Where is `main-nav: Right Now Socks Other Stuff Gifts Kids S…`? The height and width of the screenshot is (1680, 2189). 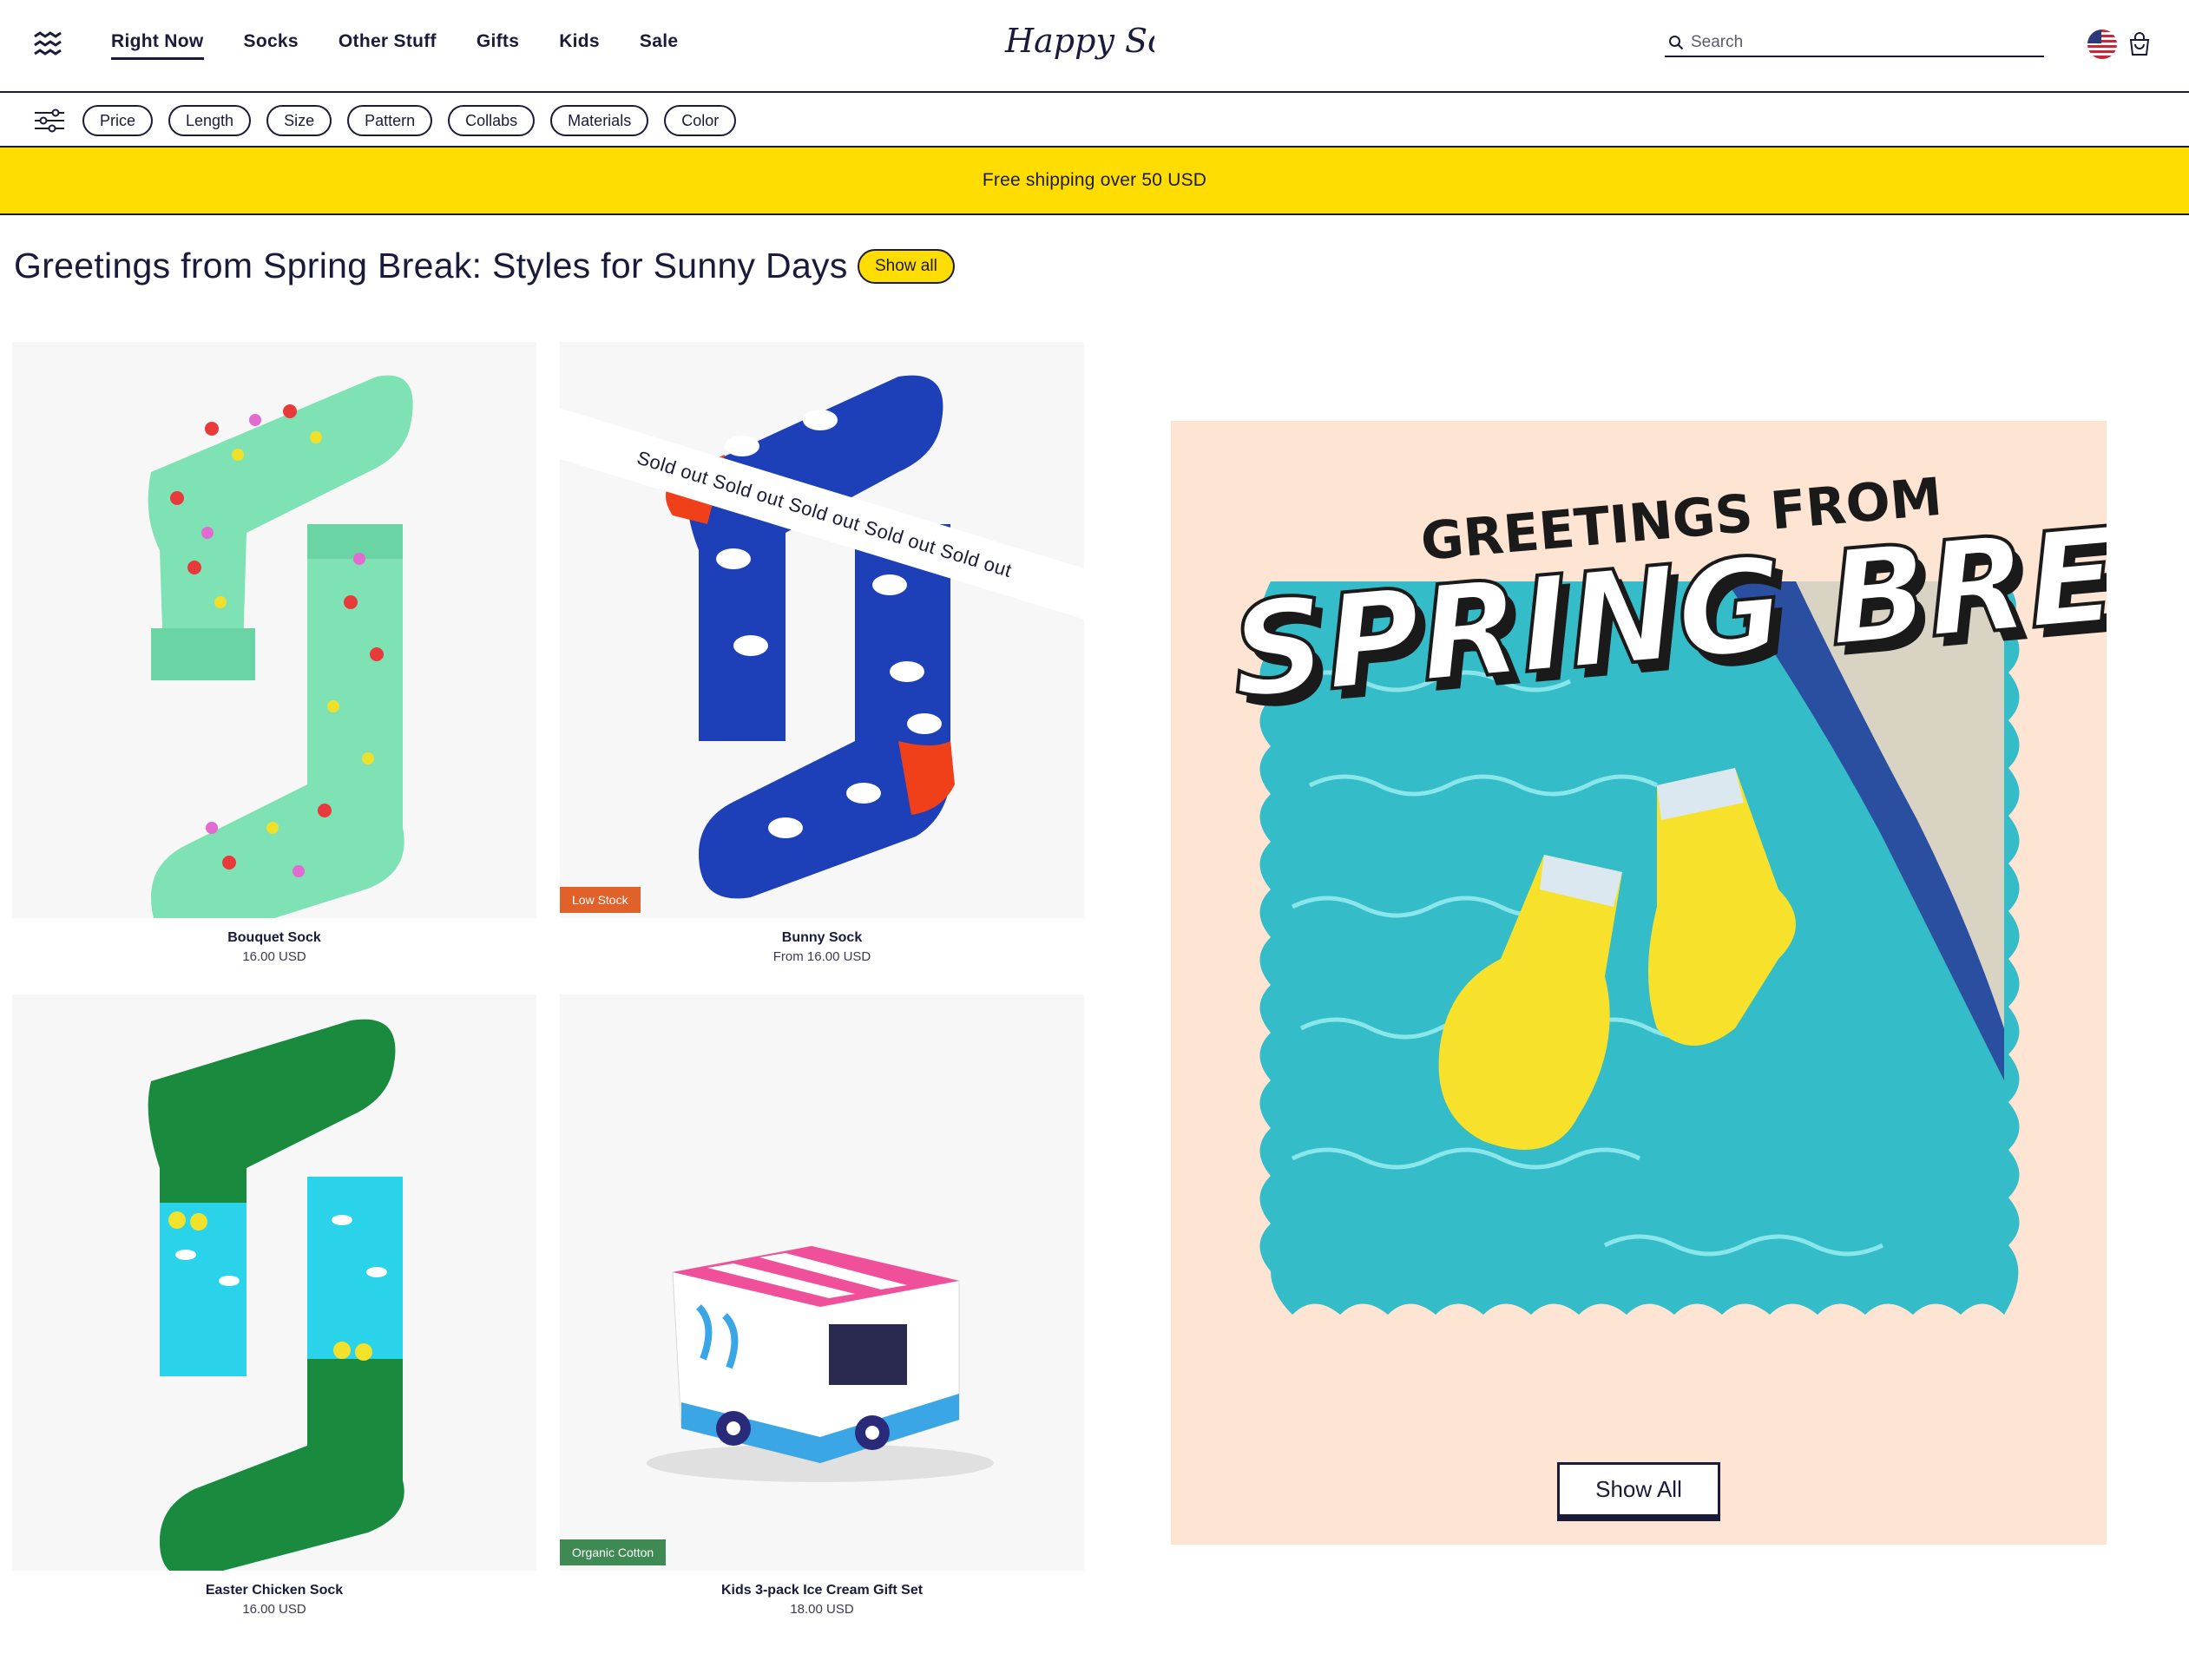
main-nav: Right Now Socks Other Stuff Gifts Kids S… is located at coordinates (394, 45).